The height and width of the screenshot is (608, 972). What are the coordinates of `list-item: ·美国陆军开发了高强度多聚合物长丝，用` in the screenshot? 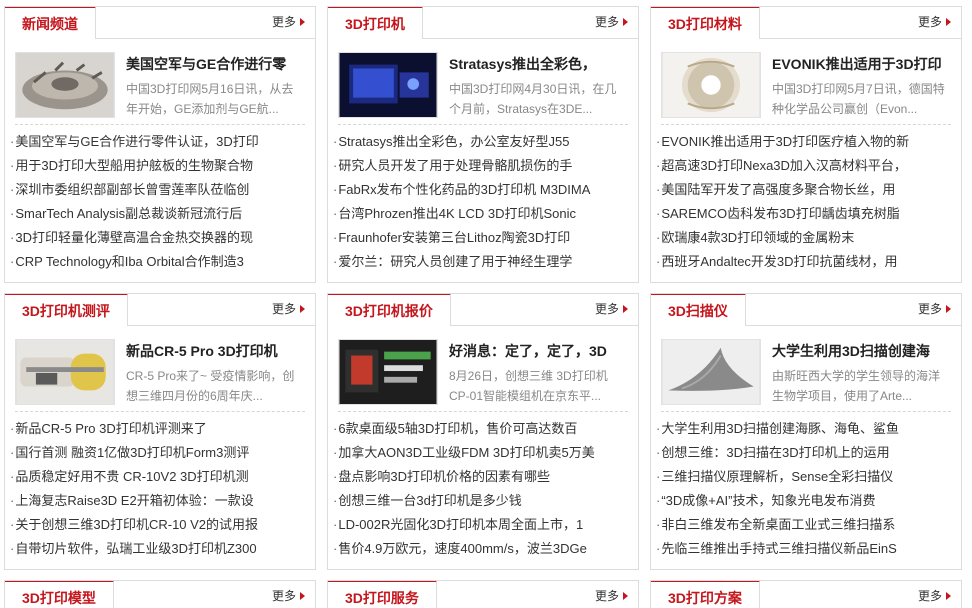 It's located at (808, 190).